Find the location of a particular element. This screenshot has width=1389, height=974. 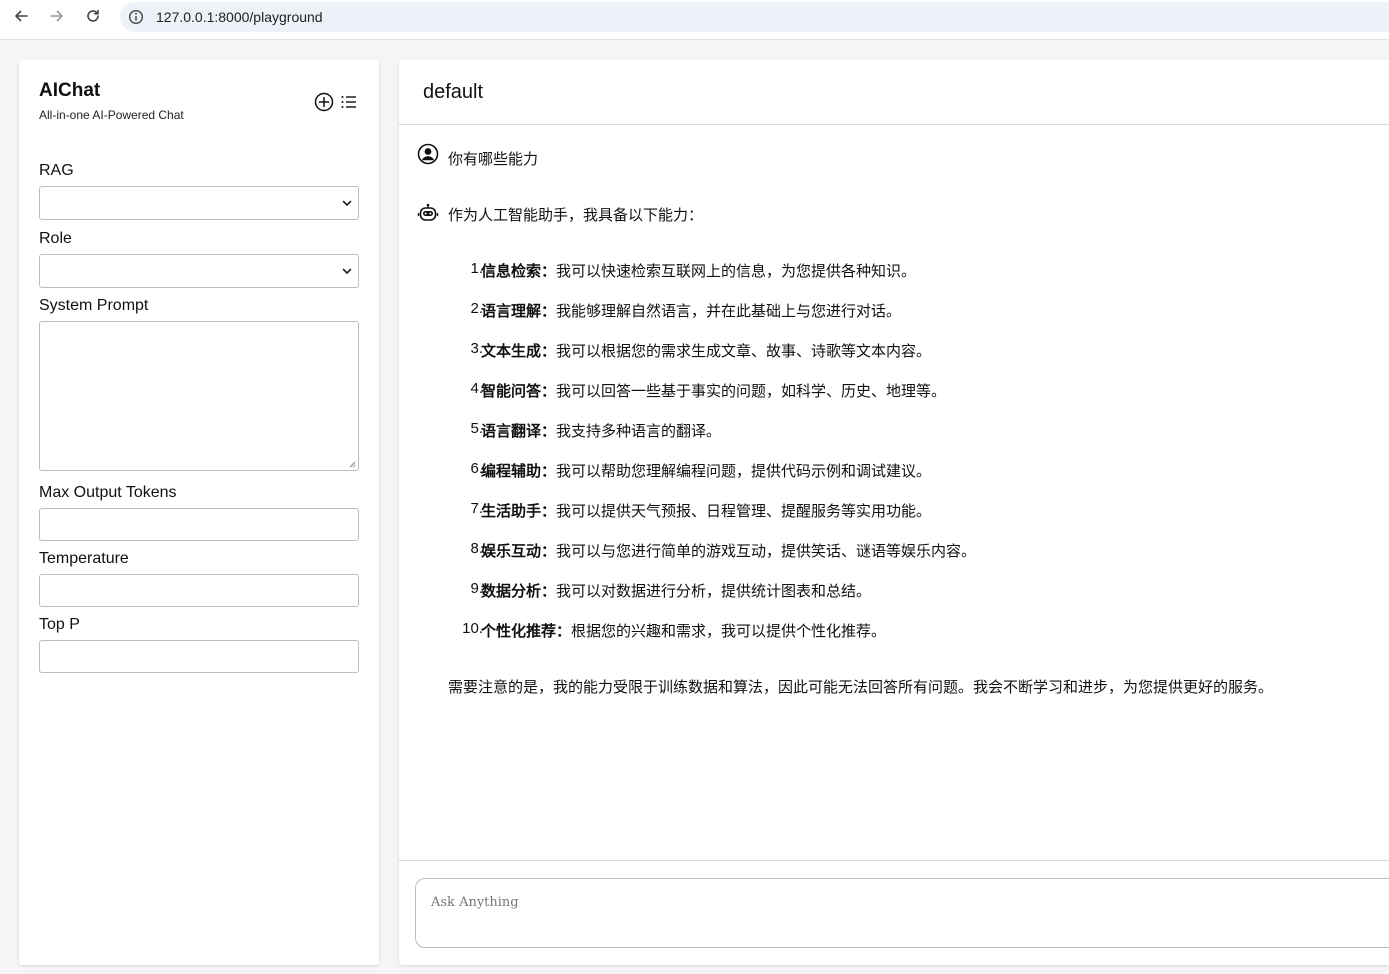

list-item: 4. 智能问答：我可以回答一些基于事实的问题，如科学、历史、地理等。 is located at coordinates (908, 391).